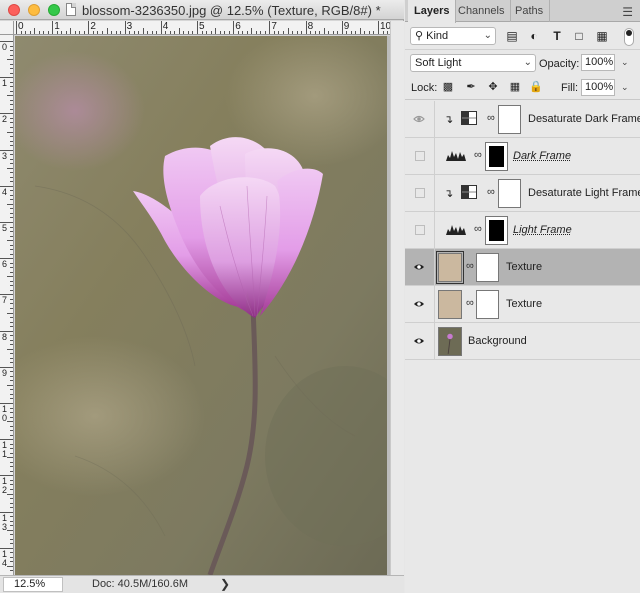 This screenshot has height=593, width=640. I want to click on adjustment-filter-icon: ◐, so click(534, 36).